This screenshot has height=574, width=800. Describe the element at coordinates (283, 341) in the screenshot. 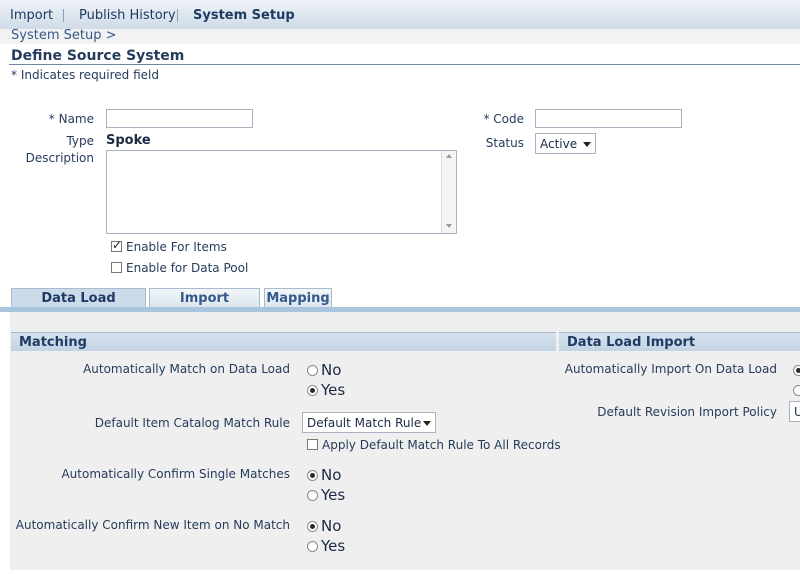

I see `matching-header: Matching` at that location.